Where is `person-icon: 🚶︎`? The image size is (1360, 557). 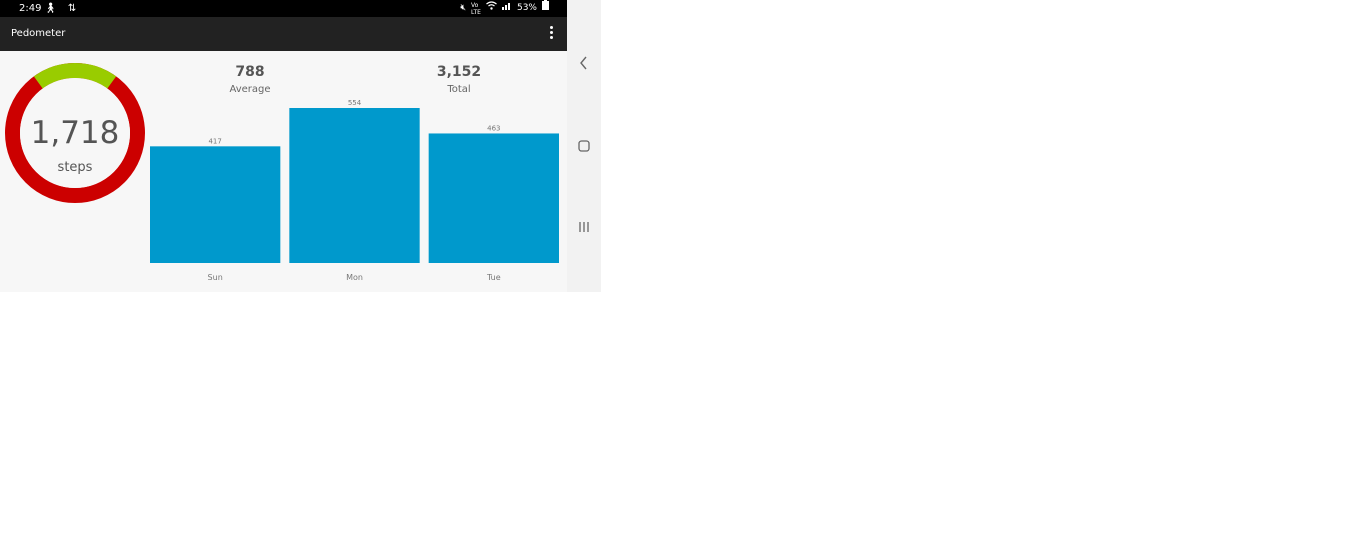 person-icon: 🚶︎ is located at coordinates (52, 8).